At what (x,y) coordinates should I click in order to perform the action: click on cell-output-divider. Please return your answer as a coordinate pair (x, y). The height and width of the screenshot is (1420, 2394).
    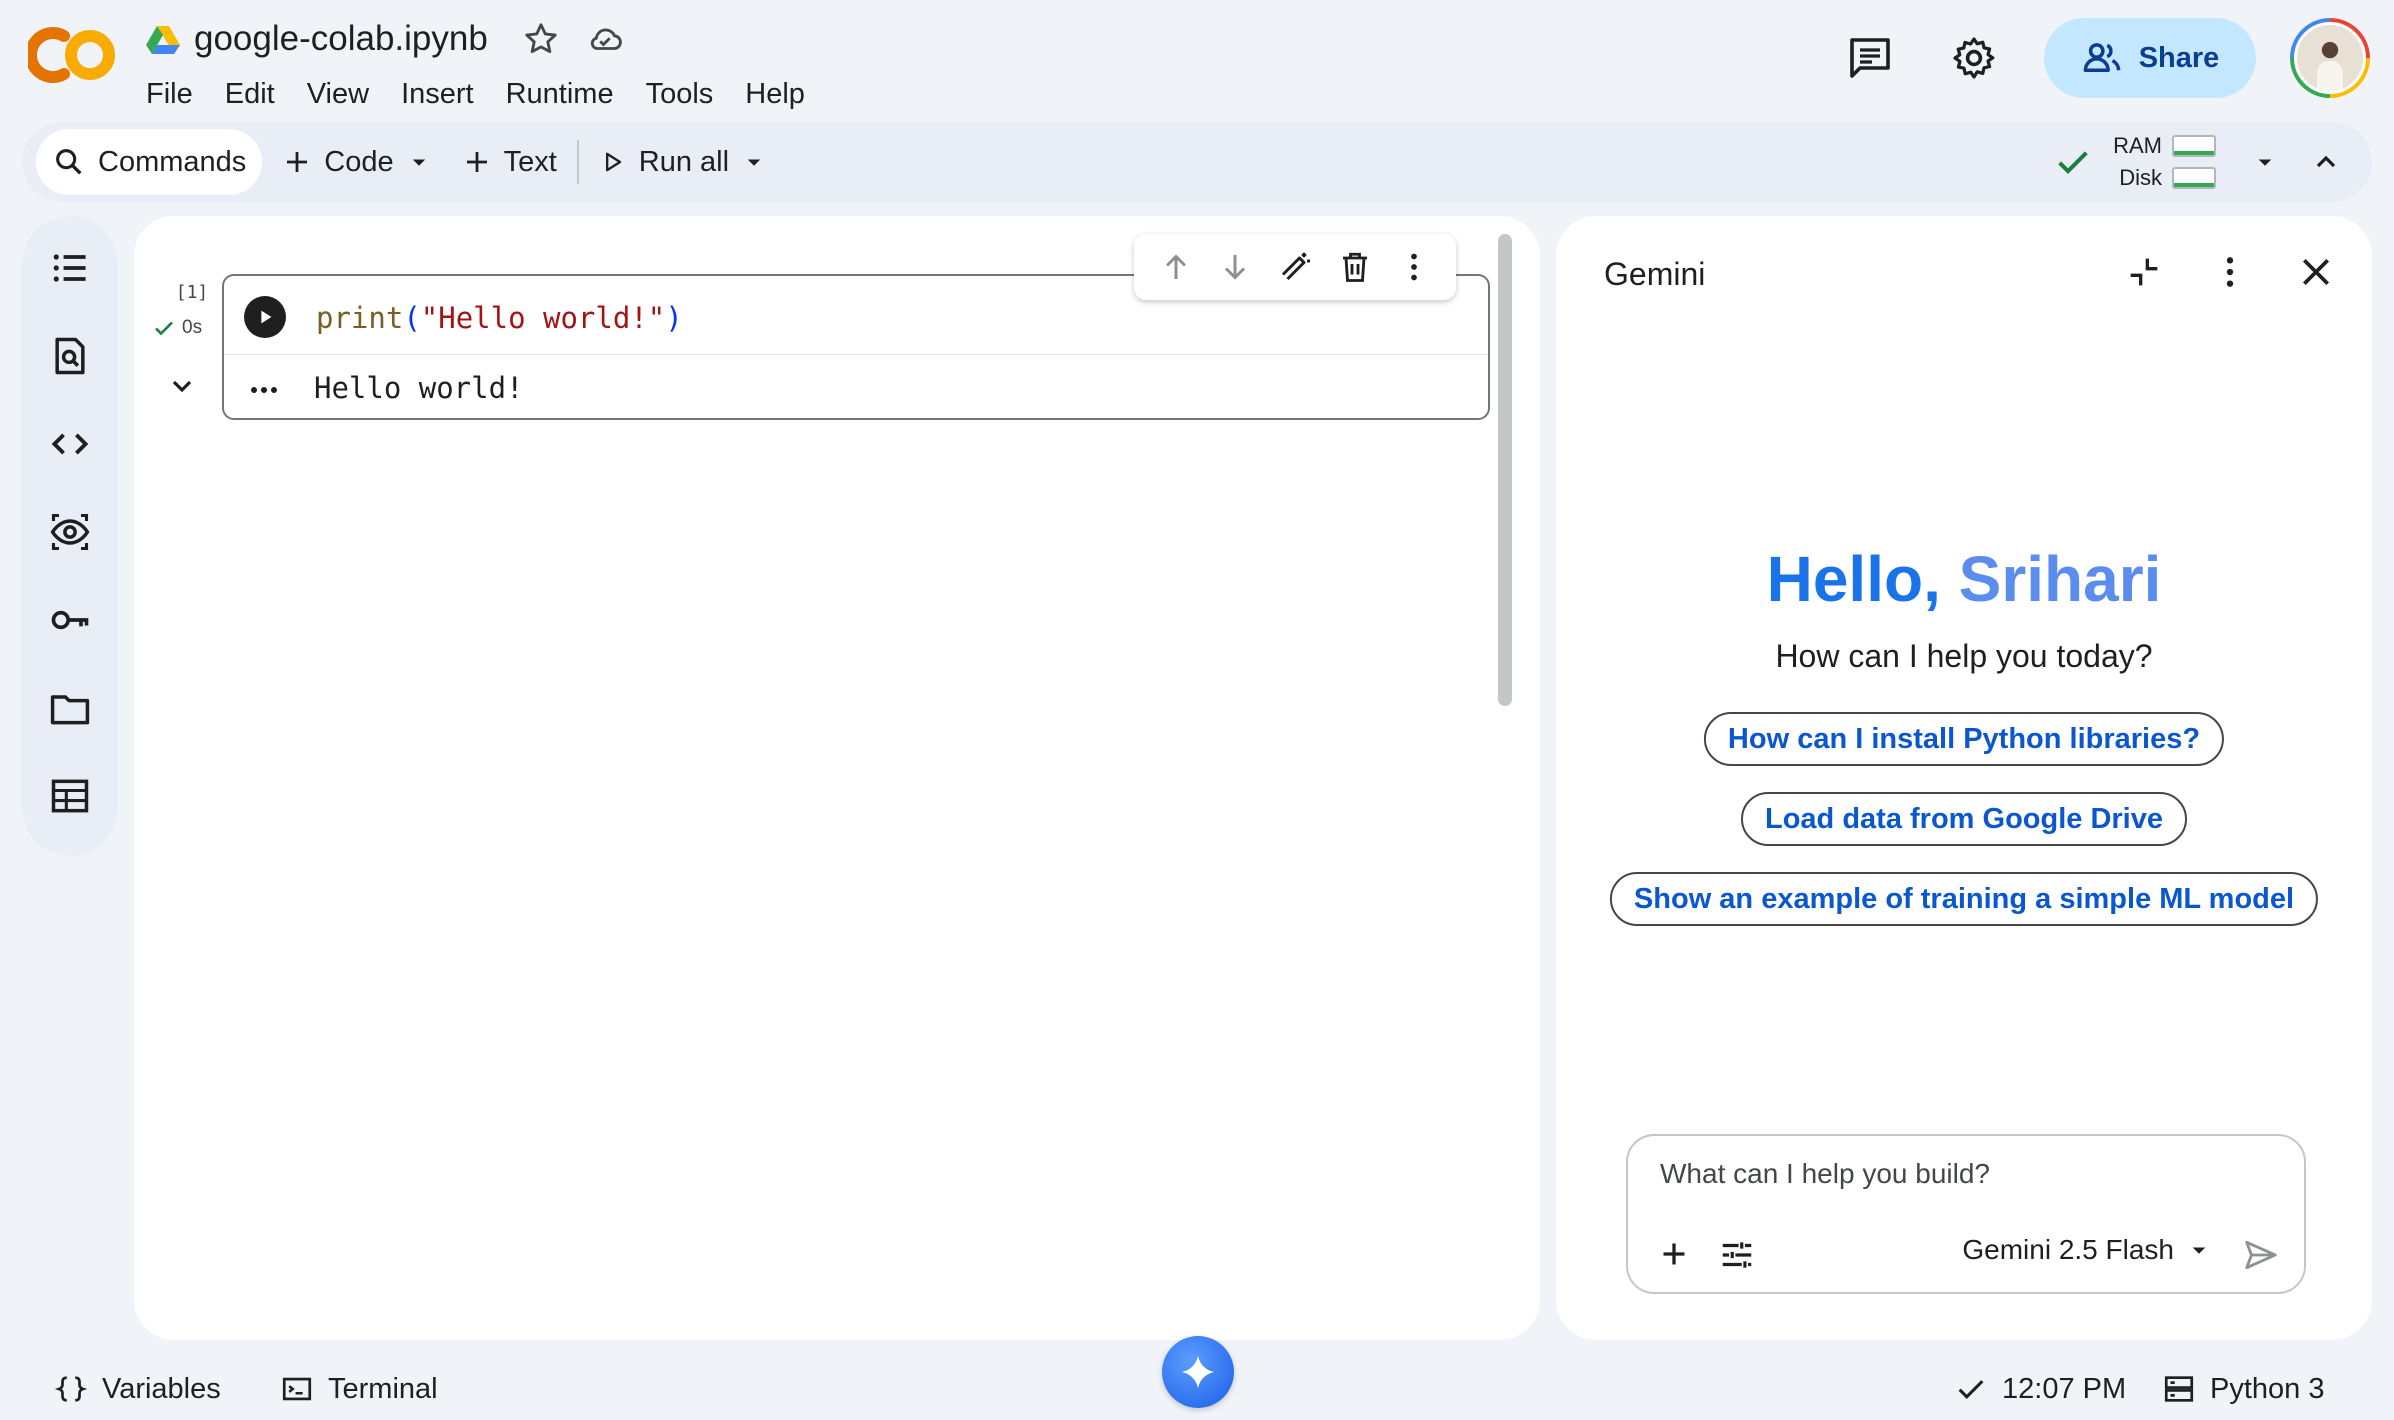
    Looking at the image, I should click on (856, 354).